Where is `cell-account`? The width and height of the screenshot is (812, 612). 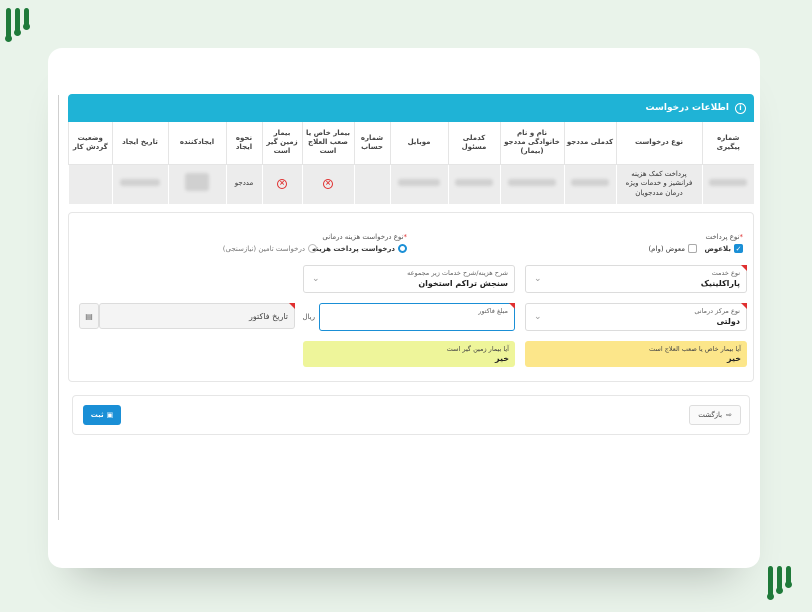
cell-account is located at coordinates (371, 184).